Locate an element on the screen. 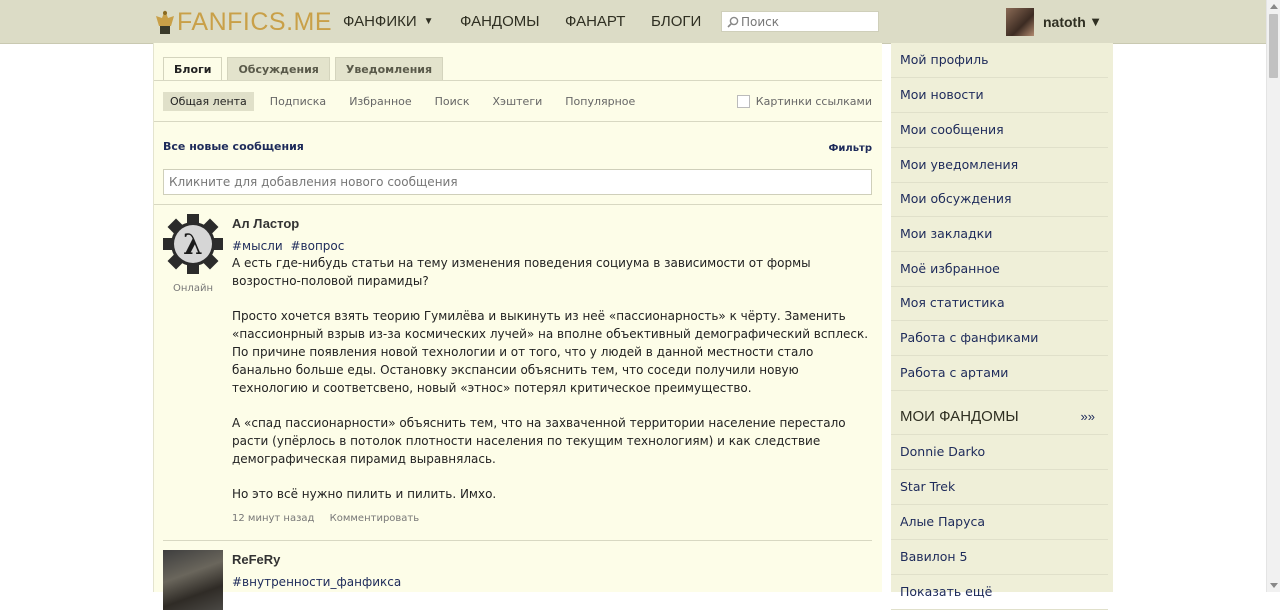 This screenshot has width=1280, height=610. subnav-hashtags: Хэштеги is located at coordinates (518, 101).